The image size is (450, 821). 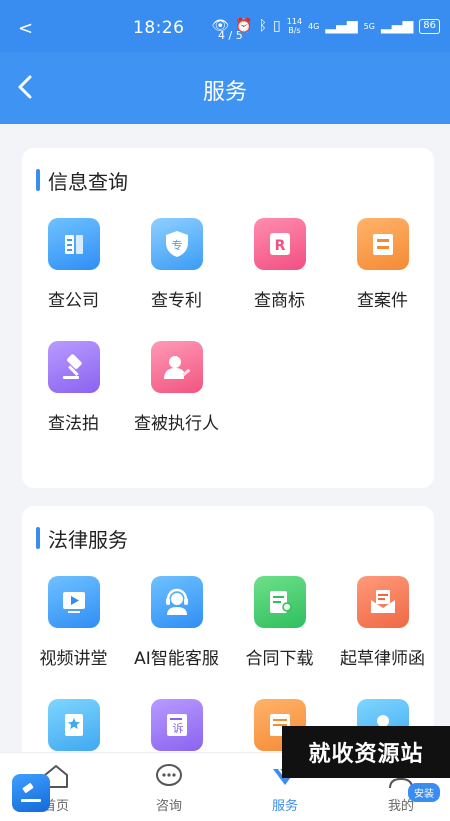 I want to click on status-back-icon: <, so click(x=25, y=29).